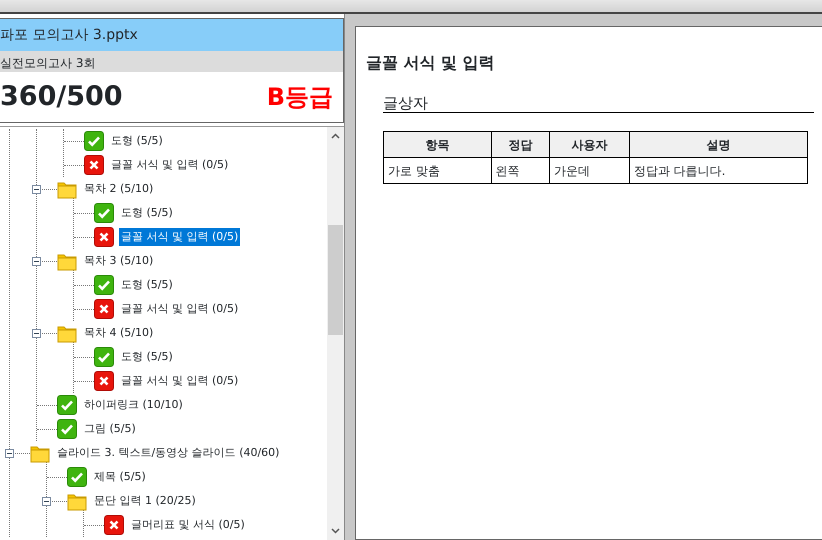 This screenshot has height=540, width=822. I want to click on tree-item: 그림 (5/5), so click(110, 429).